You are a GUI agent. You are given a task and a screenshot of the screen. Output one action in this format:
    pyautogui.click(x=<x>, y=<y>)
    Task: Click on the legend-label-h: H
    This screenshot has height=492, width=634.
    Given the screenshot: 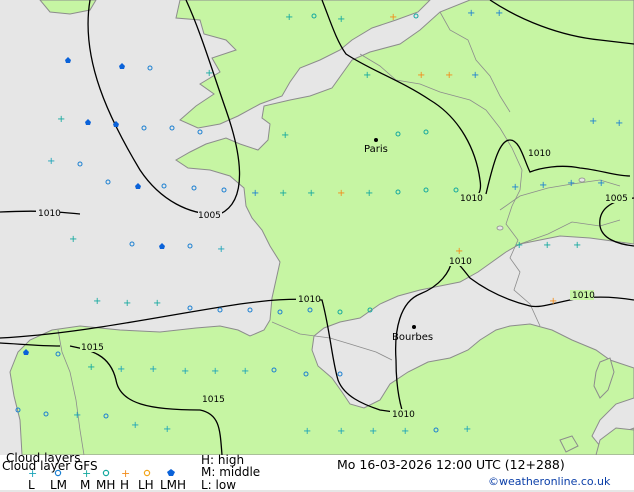 What is the action you would take?
    pyautogui.click(x=125, y=485)
    